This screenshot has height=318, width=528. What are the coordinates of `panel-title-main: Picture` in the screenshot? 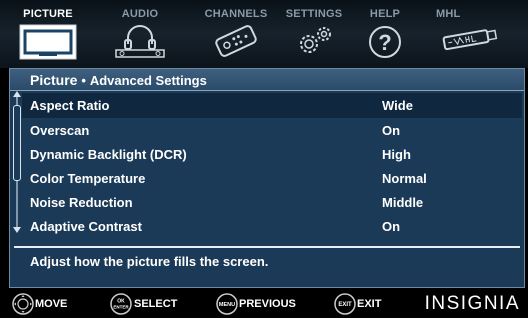 It's located at (54, 80).